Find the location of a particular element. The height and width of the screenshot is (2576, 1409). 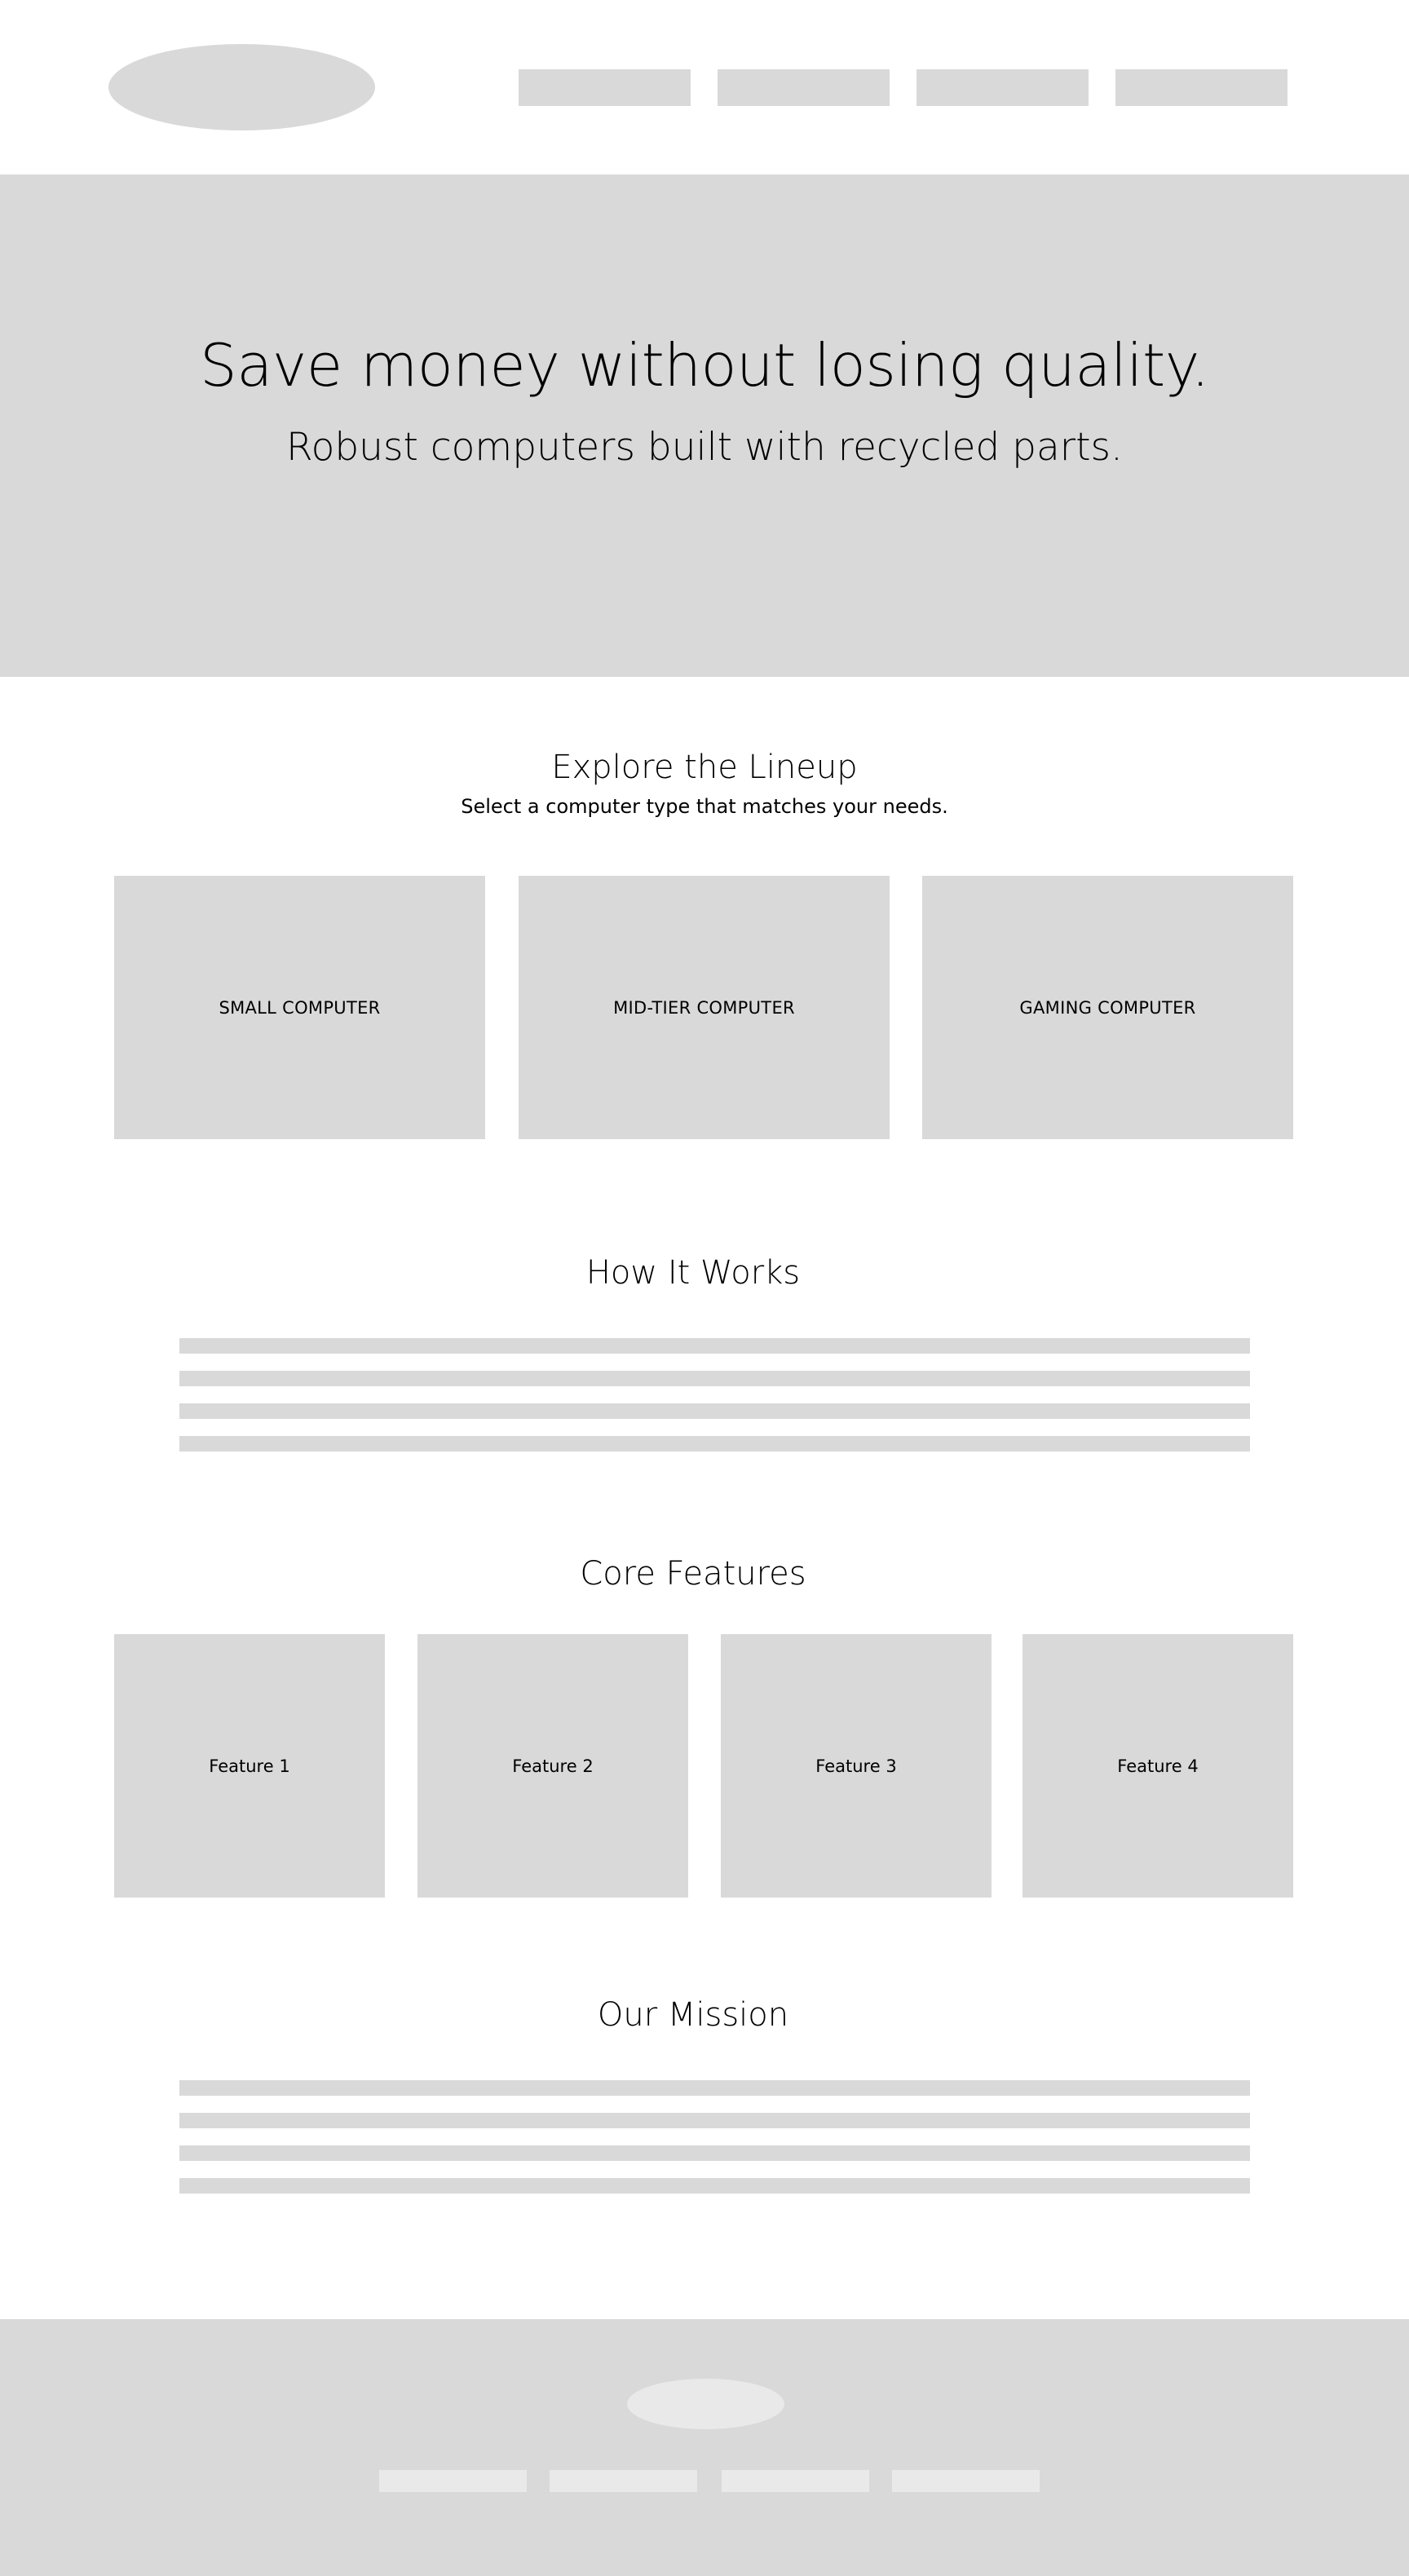

lineup-card-small: SMALL COMPUTER is located at coordinates (299, 1007).